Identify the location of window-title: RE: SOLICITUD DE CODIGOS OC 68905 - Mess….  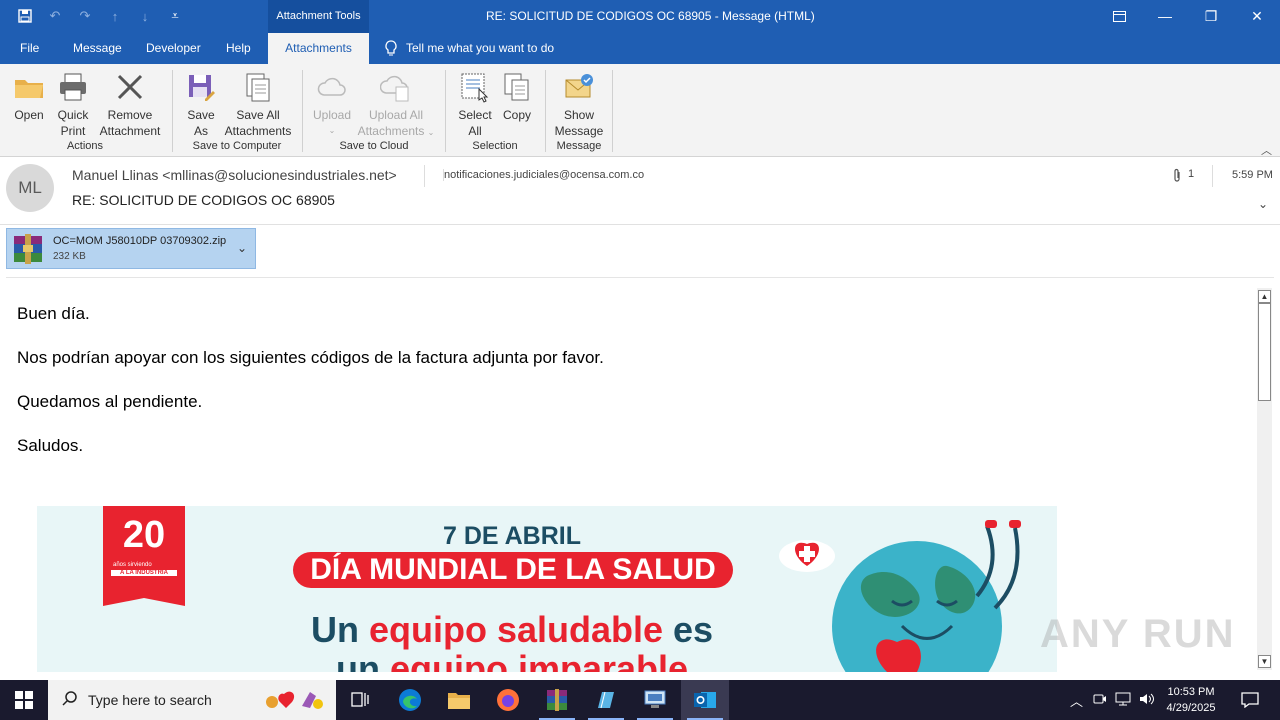
(650, 16).